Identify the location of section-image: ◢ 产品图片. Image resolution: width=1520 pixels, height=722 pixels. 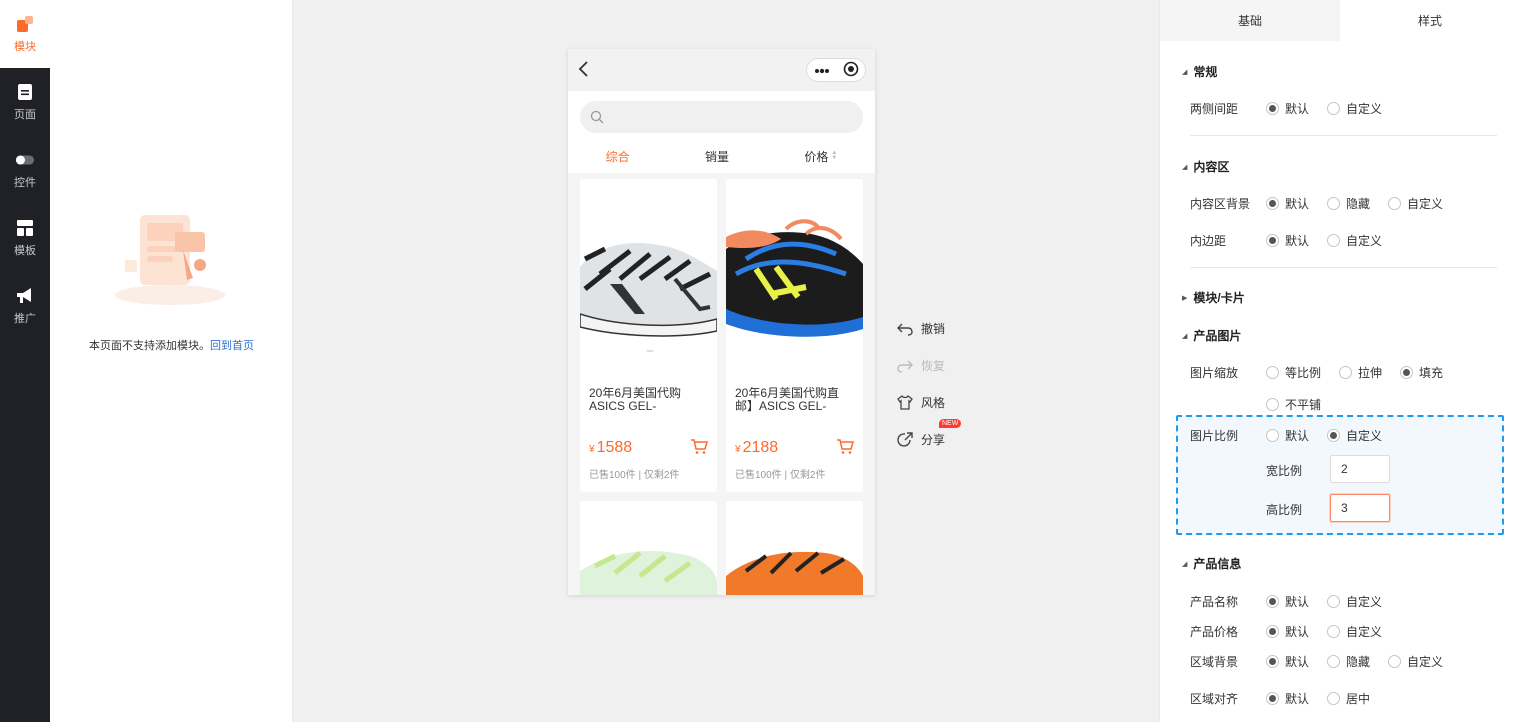
(1211, 335).